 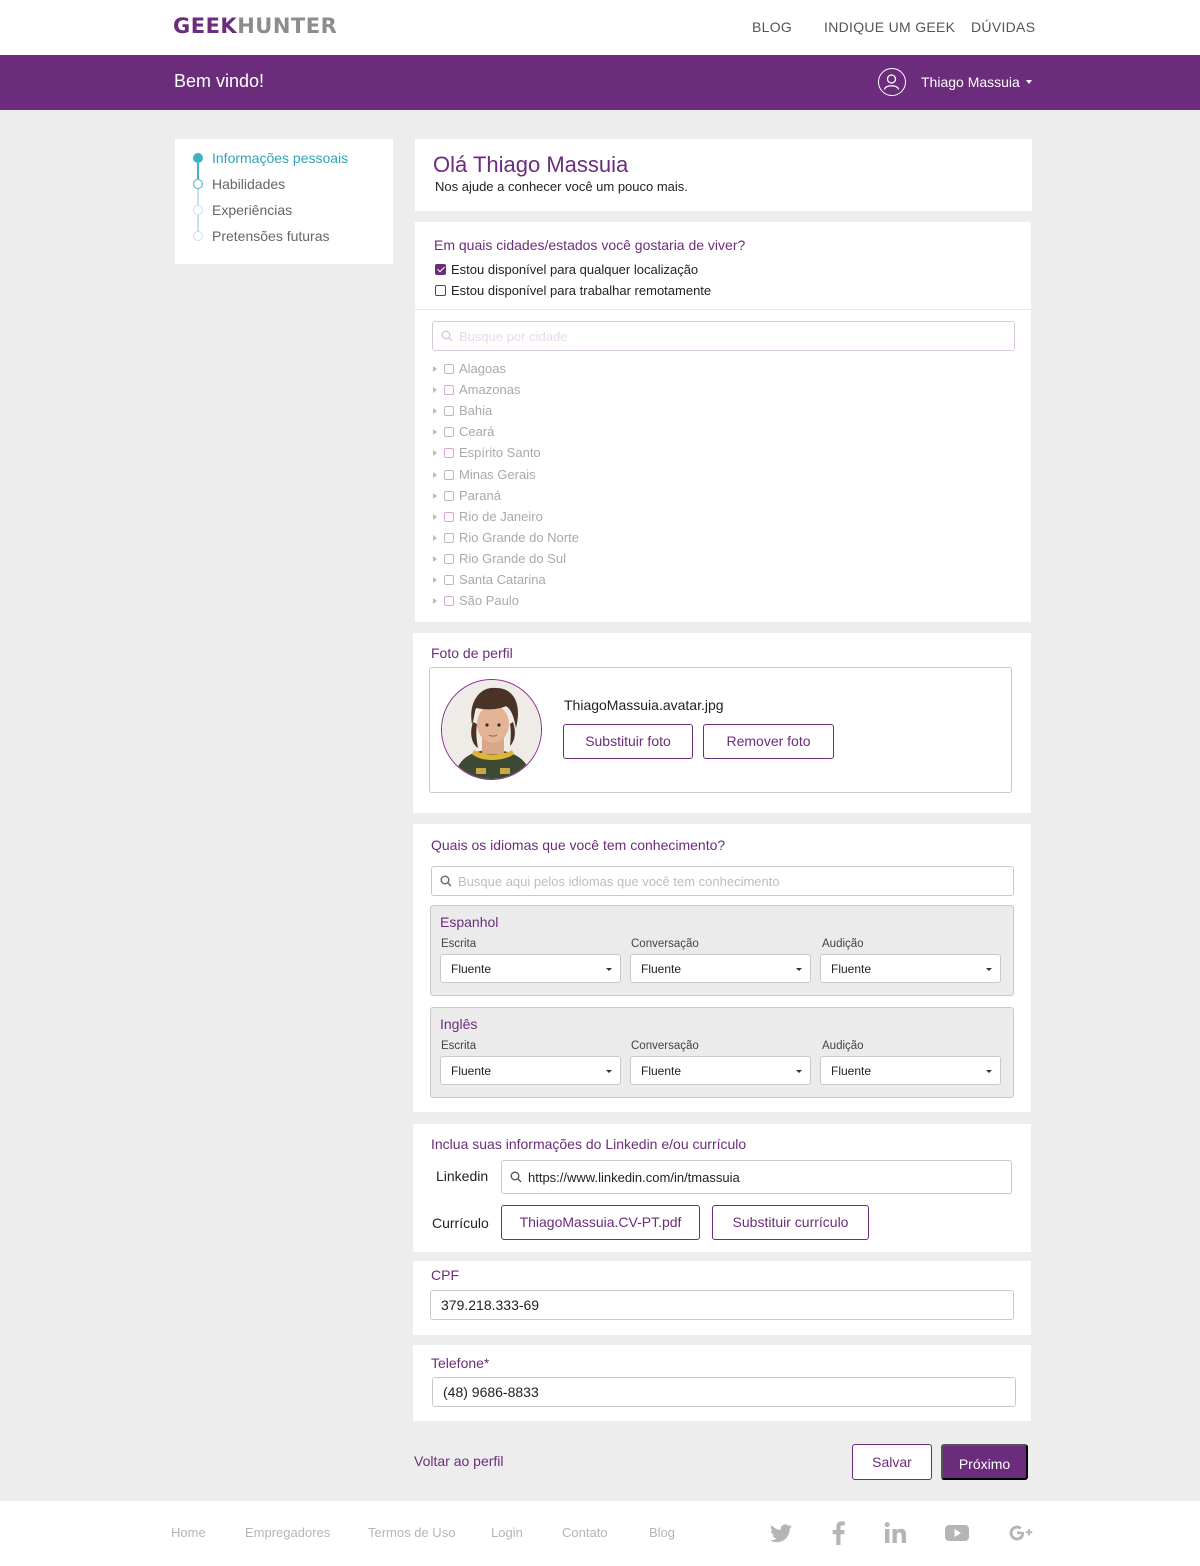 I want to click on twitter-icon, so click(x=781, y=1533).